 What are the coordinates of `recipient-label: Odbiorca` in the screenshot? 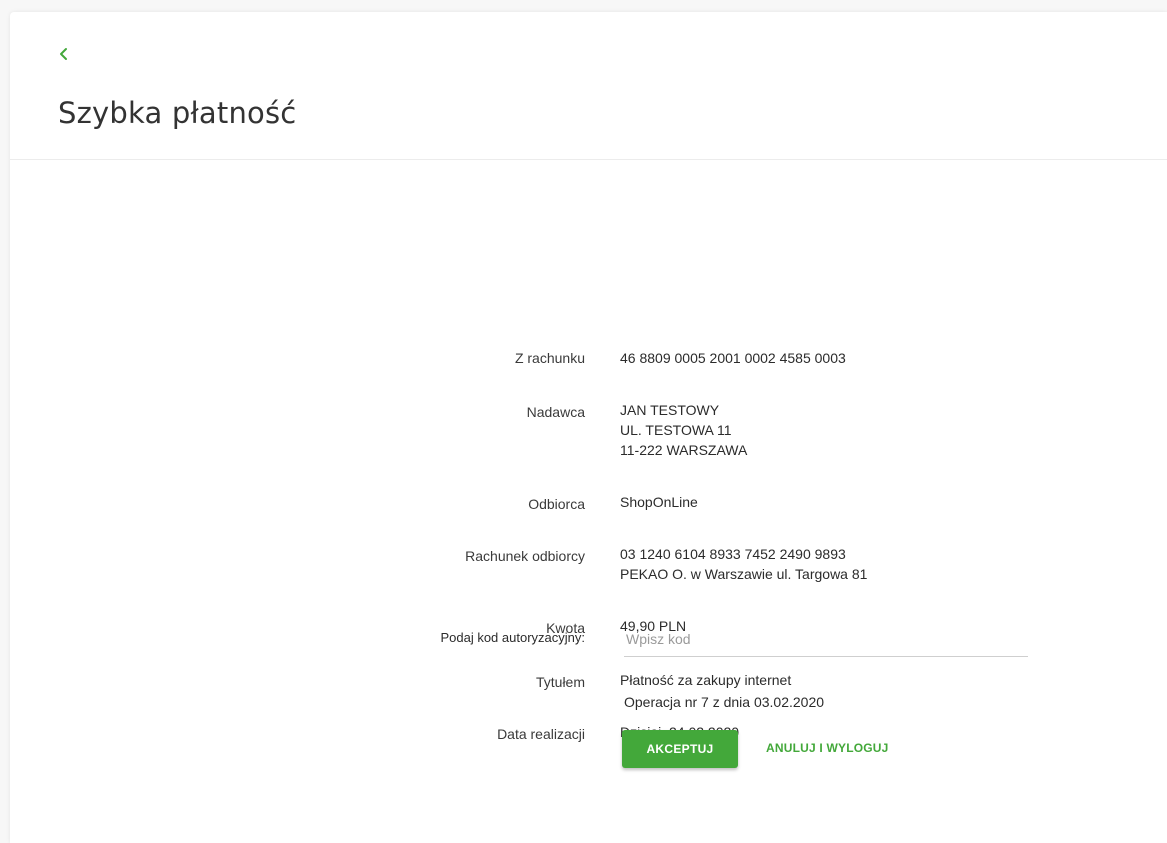 It's located at (556, 504).